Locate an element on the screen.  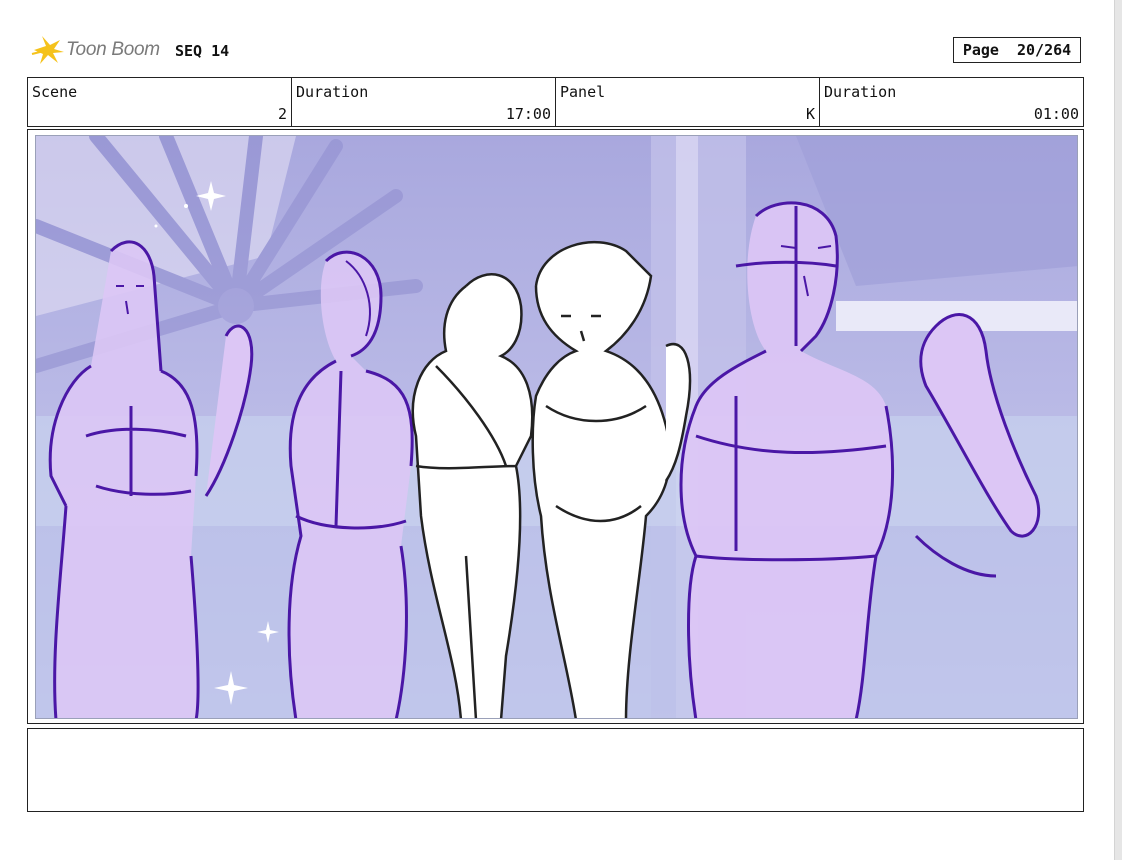
toon-boom-logo: Toon Boom is located at coordinates (95, 50).